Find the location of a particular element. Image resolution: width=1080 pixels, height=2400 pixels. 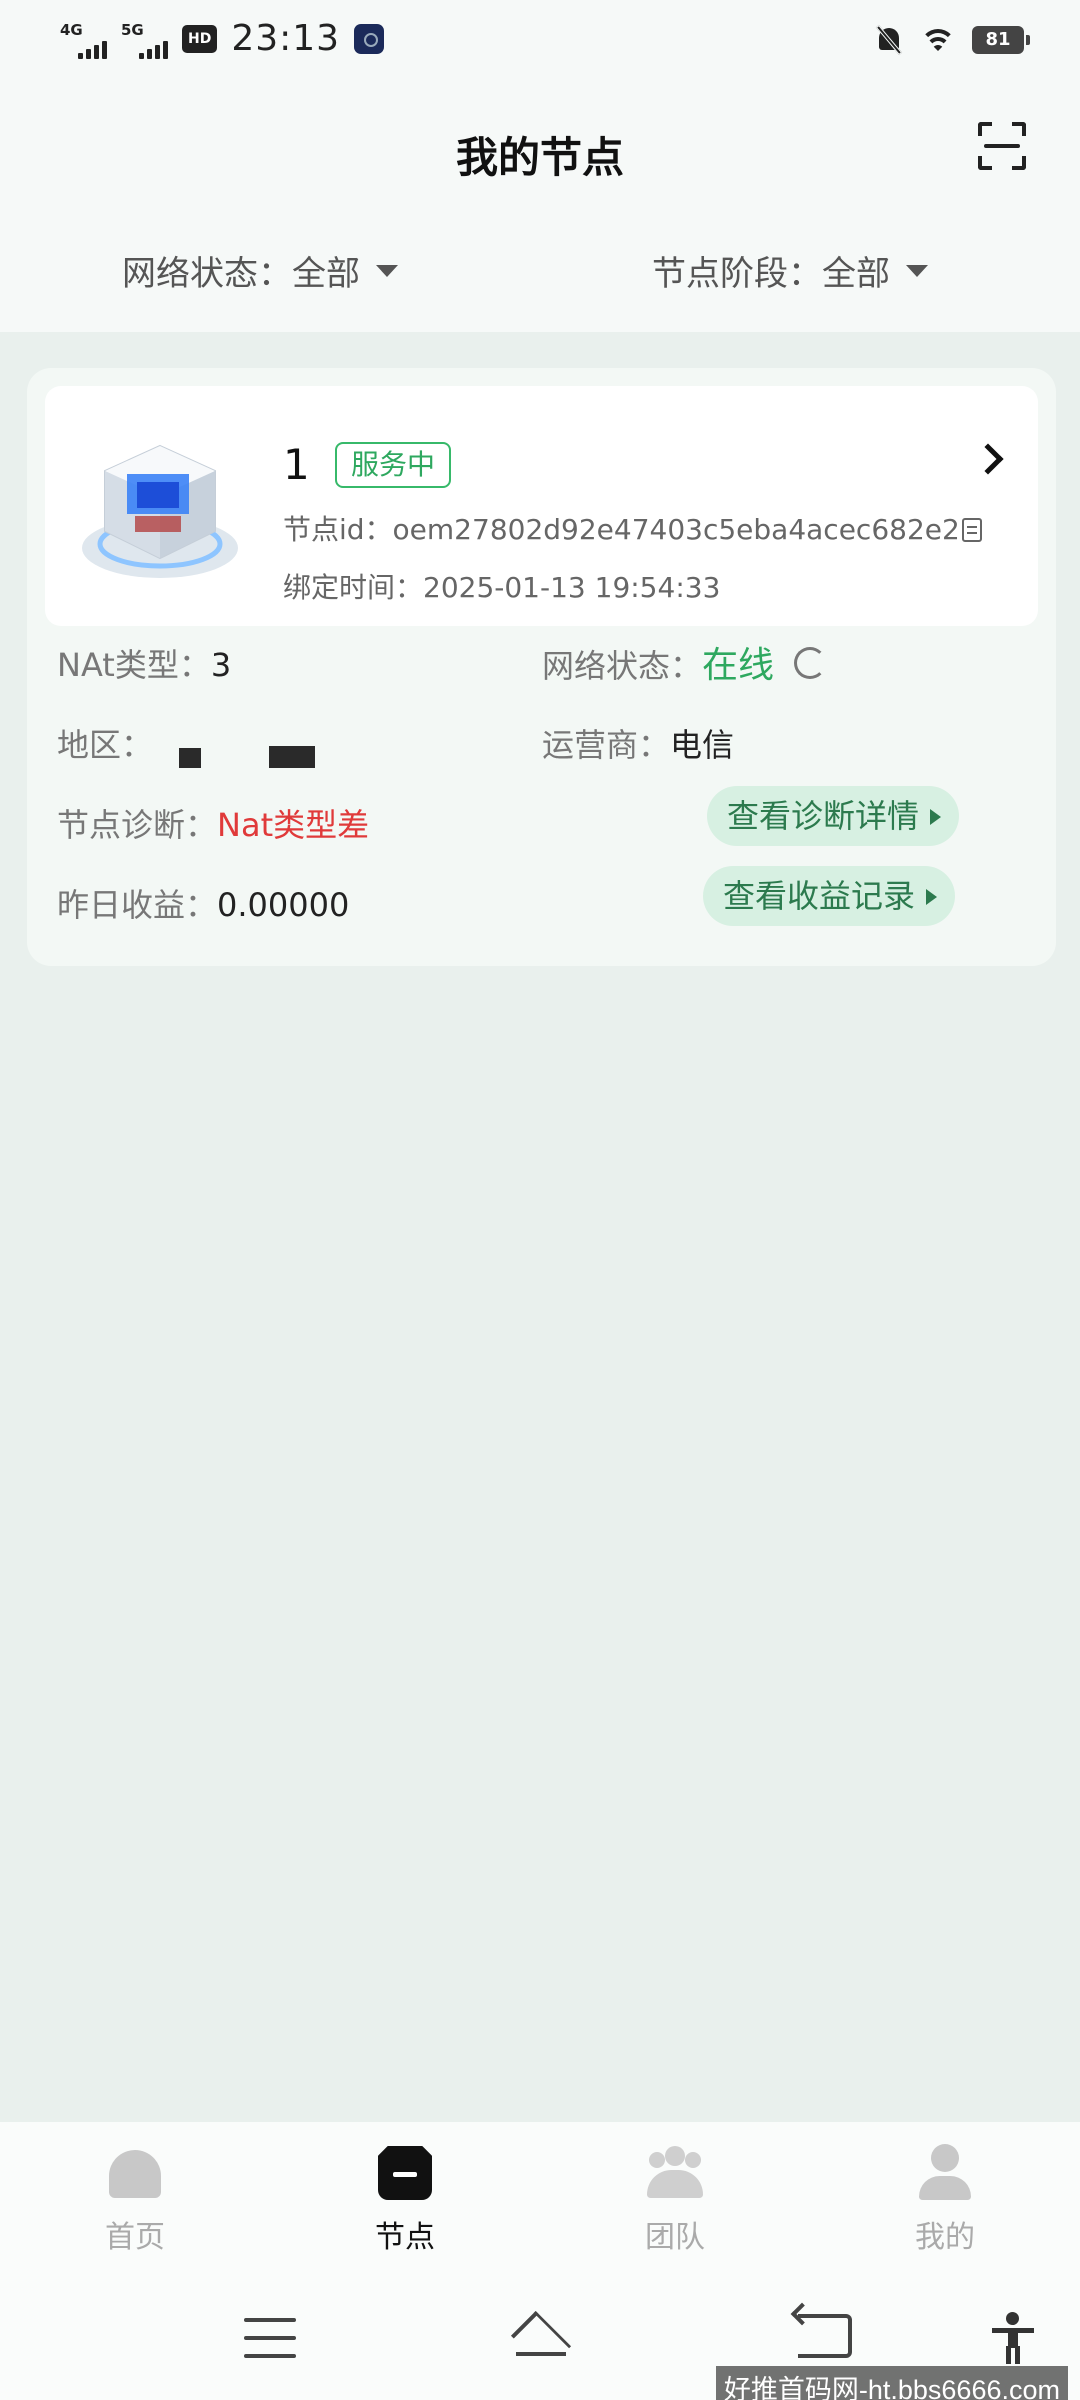

top-section: 4G 5G HD 23:13 81 我的节点 网络状态：全部 节点阶段：全部 is located at coordinates (540, 166).